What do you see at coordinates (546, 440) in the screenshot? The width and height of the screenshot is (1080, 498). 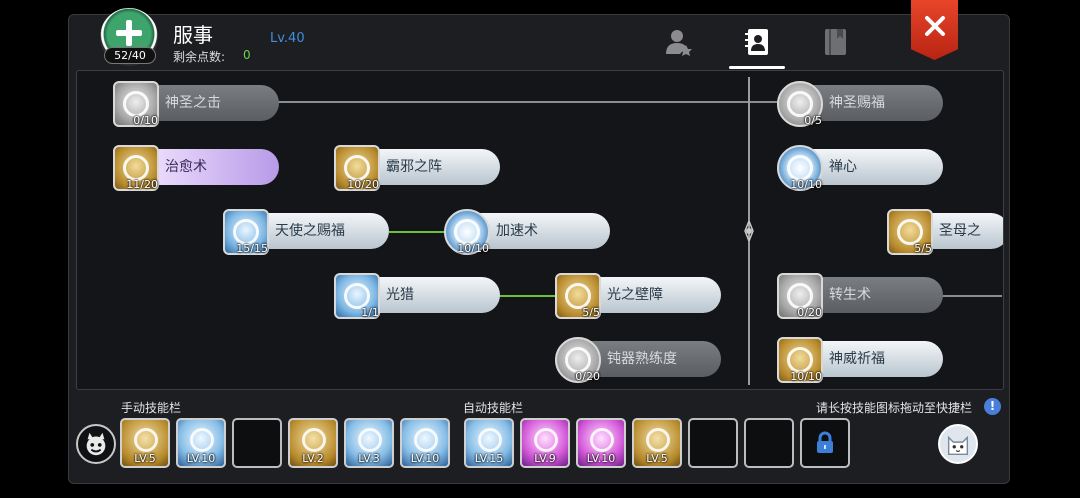 I see `spark-icon` at bounding box center [546, 440].